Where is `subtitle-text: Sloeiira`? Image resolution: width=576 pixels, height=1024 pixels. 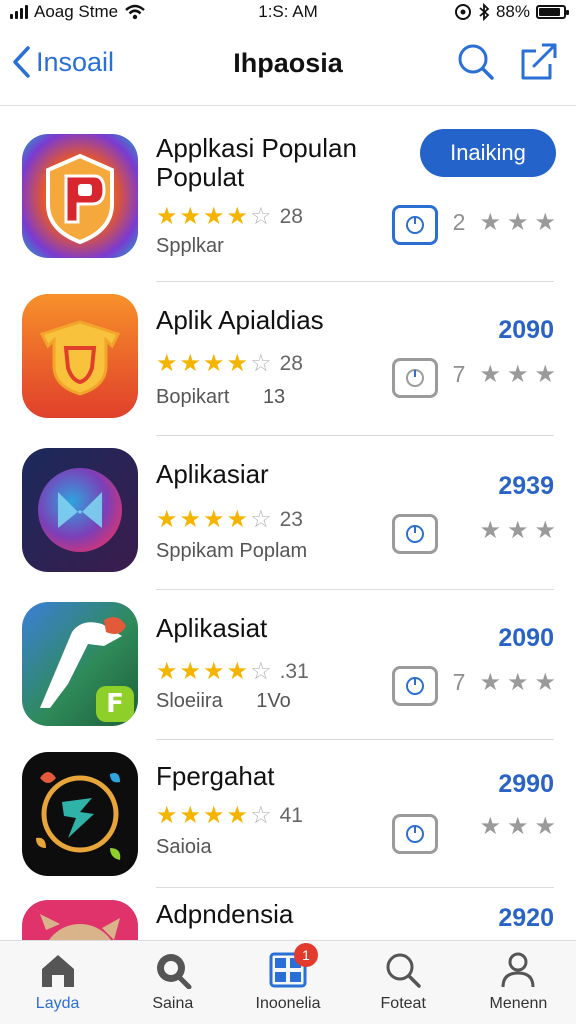
subtitle-text: Sloeiira is located at coordinates (189, 701).